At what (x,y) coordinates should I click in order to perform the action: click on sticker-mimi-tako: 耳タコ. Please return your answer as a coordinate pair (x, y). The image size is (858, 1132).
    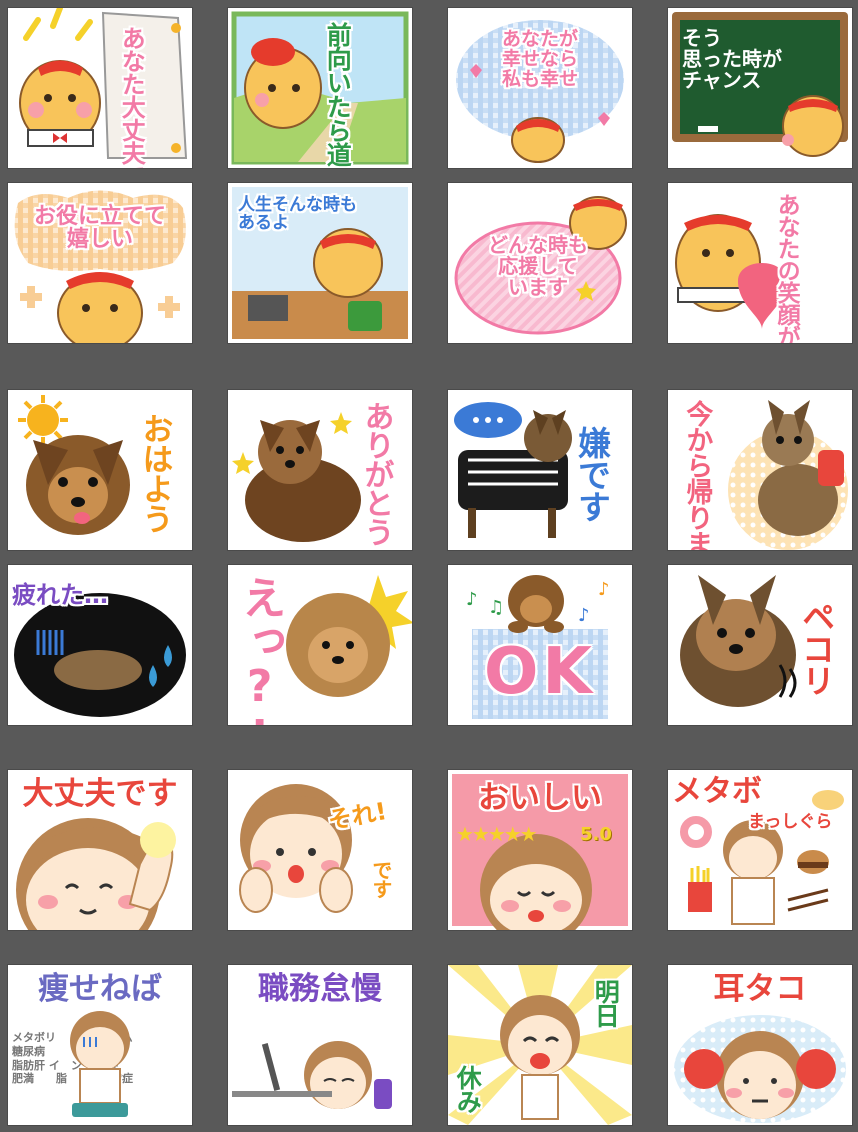
    Looking at the image, I should click on (760, 1045).